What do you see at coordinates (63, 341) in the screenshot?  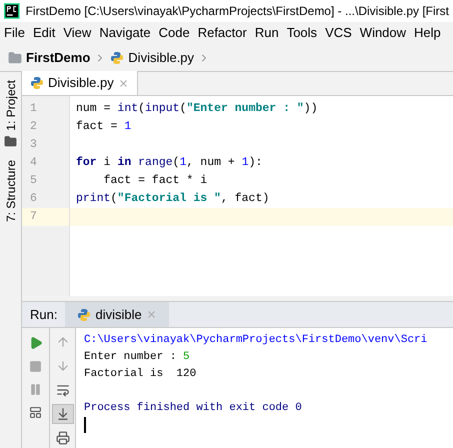 I see `up-arrow-icon` at bounding box center [63, 341].